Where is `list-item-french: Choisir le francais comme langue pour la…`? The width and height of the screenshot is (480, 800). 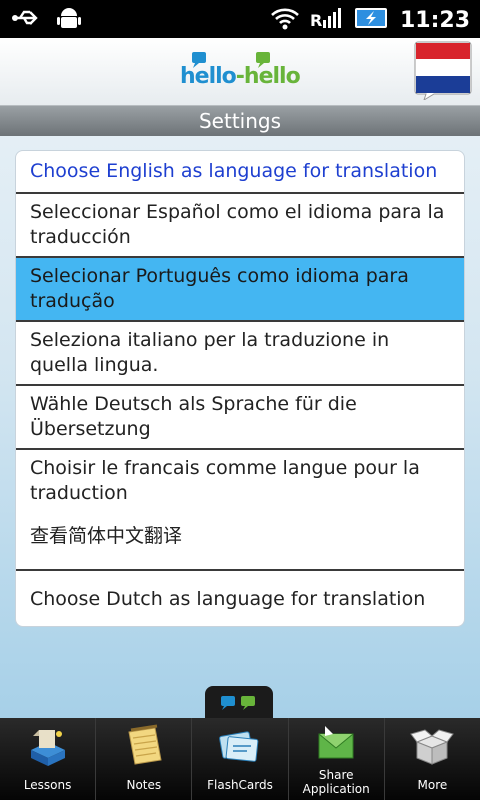
list-item-french: Choisir le francais comme langue pour la… is located at coordinates (240, 481).